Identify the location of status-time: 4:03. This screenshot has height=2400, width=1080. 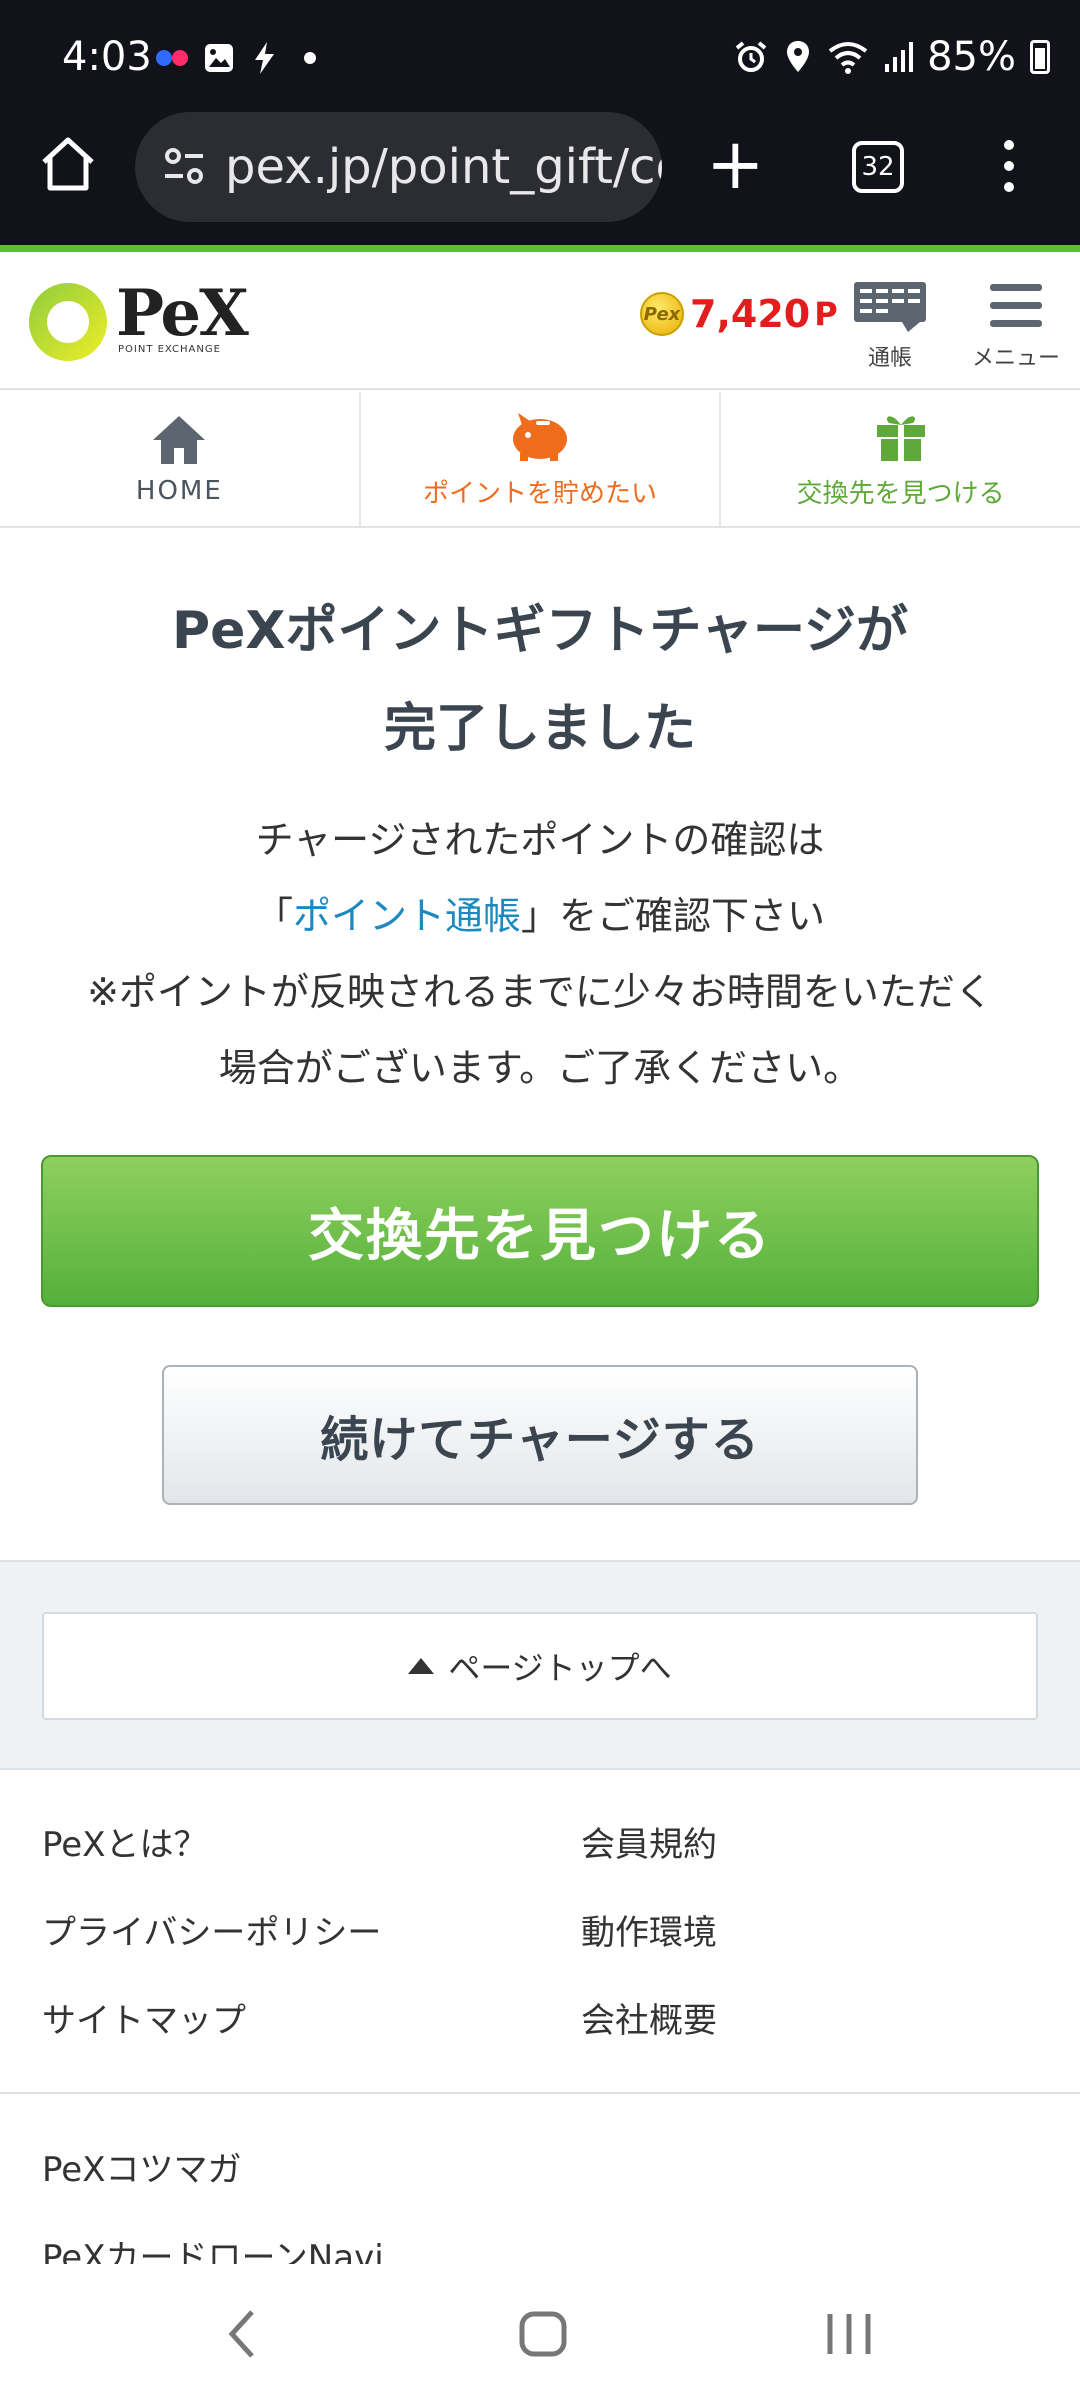
(107, 57).